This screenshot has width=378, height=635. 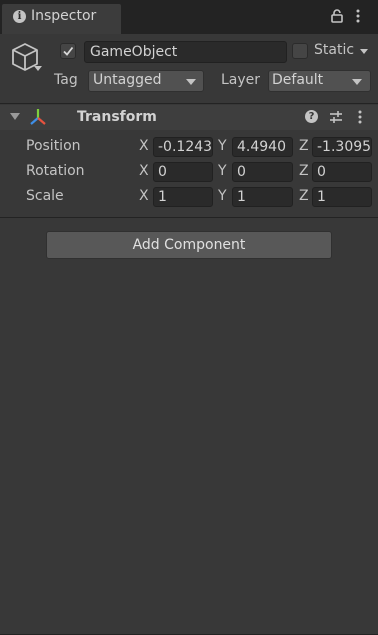 I want to click on checkmark-icon, so click(x=68, y=51).